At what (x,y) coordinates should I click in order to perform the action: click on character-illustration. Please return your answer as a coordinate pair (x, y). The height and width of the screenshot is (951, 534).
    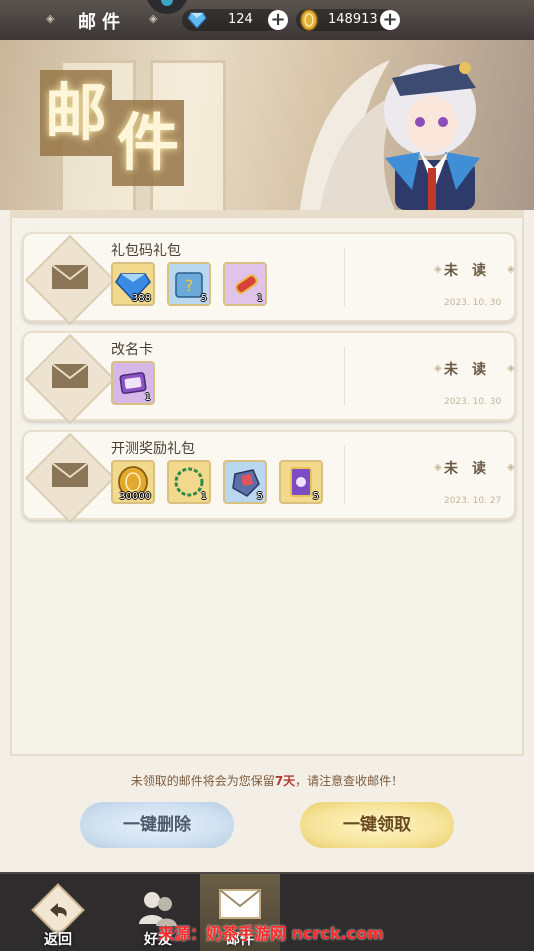
    Looking at the image, I should click on (390, 135).